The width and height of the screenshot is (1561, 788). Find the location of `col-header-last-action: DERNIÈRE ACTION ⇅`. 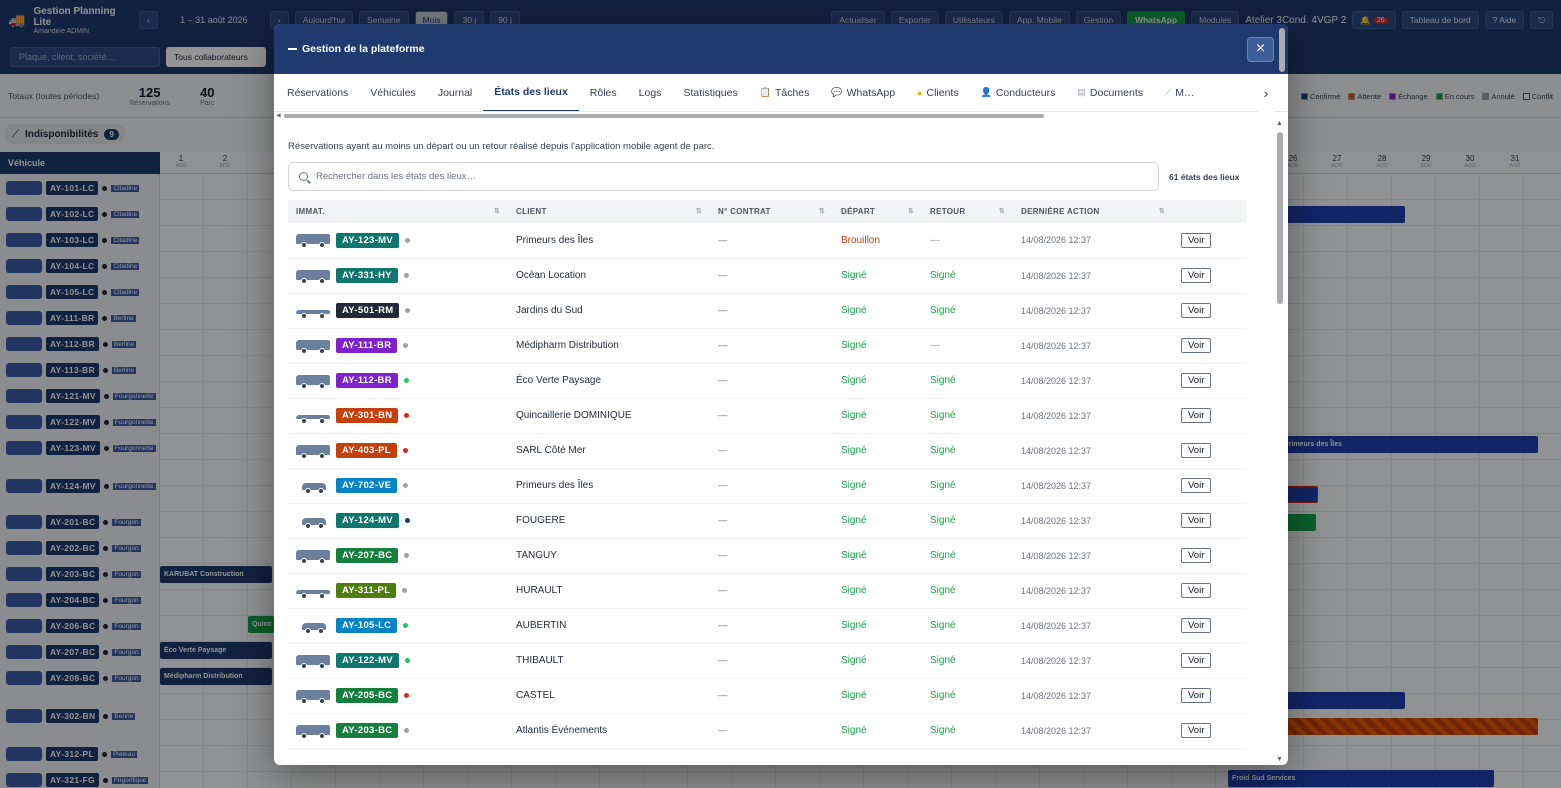

col-header-last-action: DERNIÈRE ACTION ⇅ is located at coordinates (1093, 211).